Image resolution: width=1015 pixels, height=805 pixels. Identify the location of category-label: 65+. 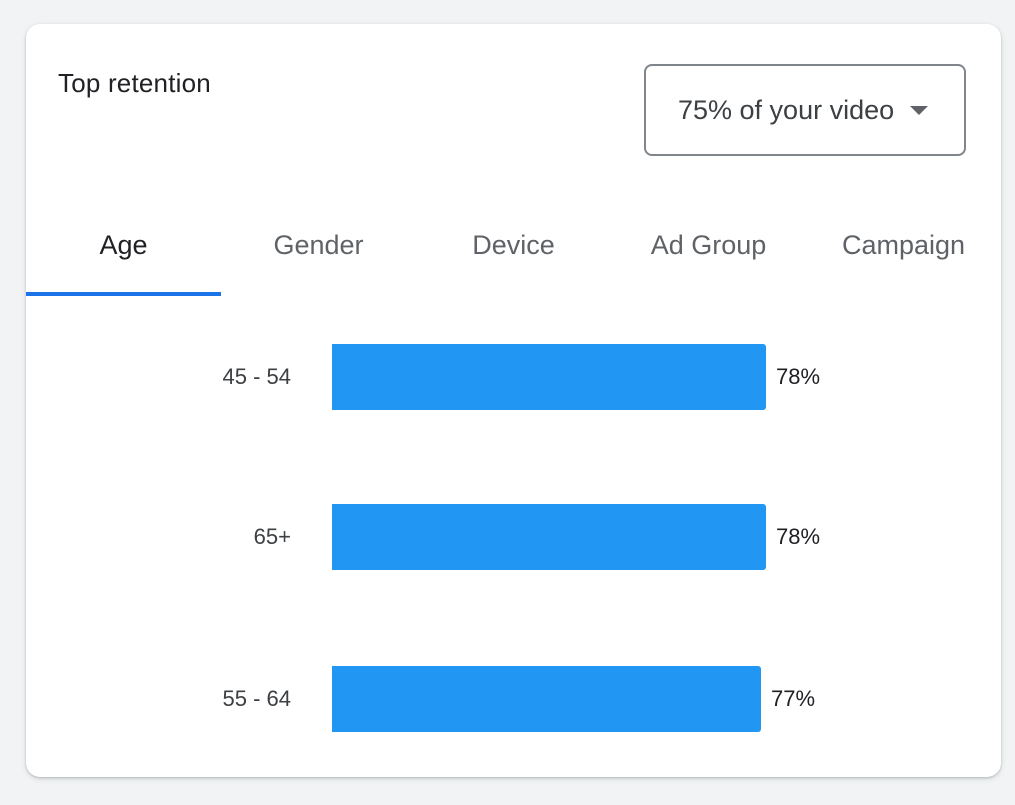
(272, 536).